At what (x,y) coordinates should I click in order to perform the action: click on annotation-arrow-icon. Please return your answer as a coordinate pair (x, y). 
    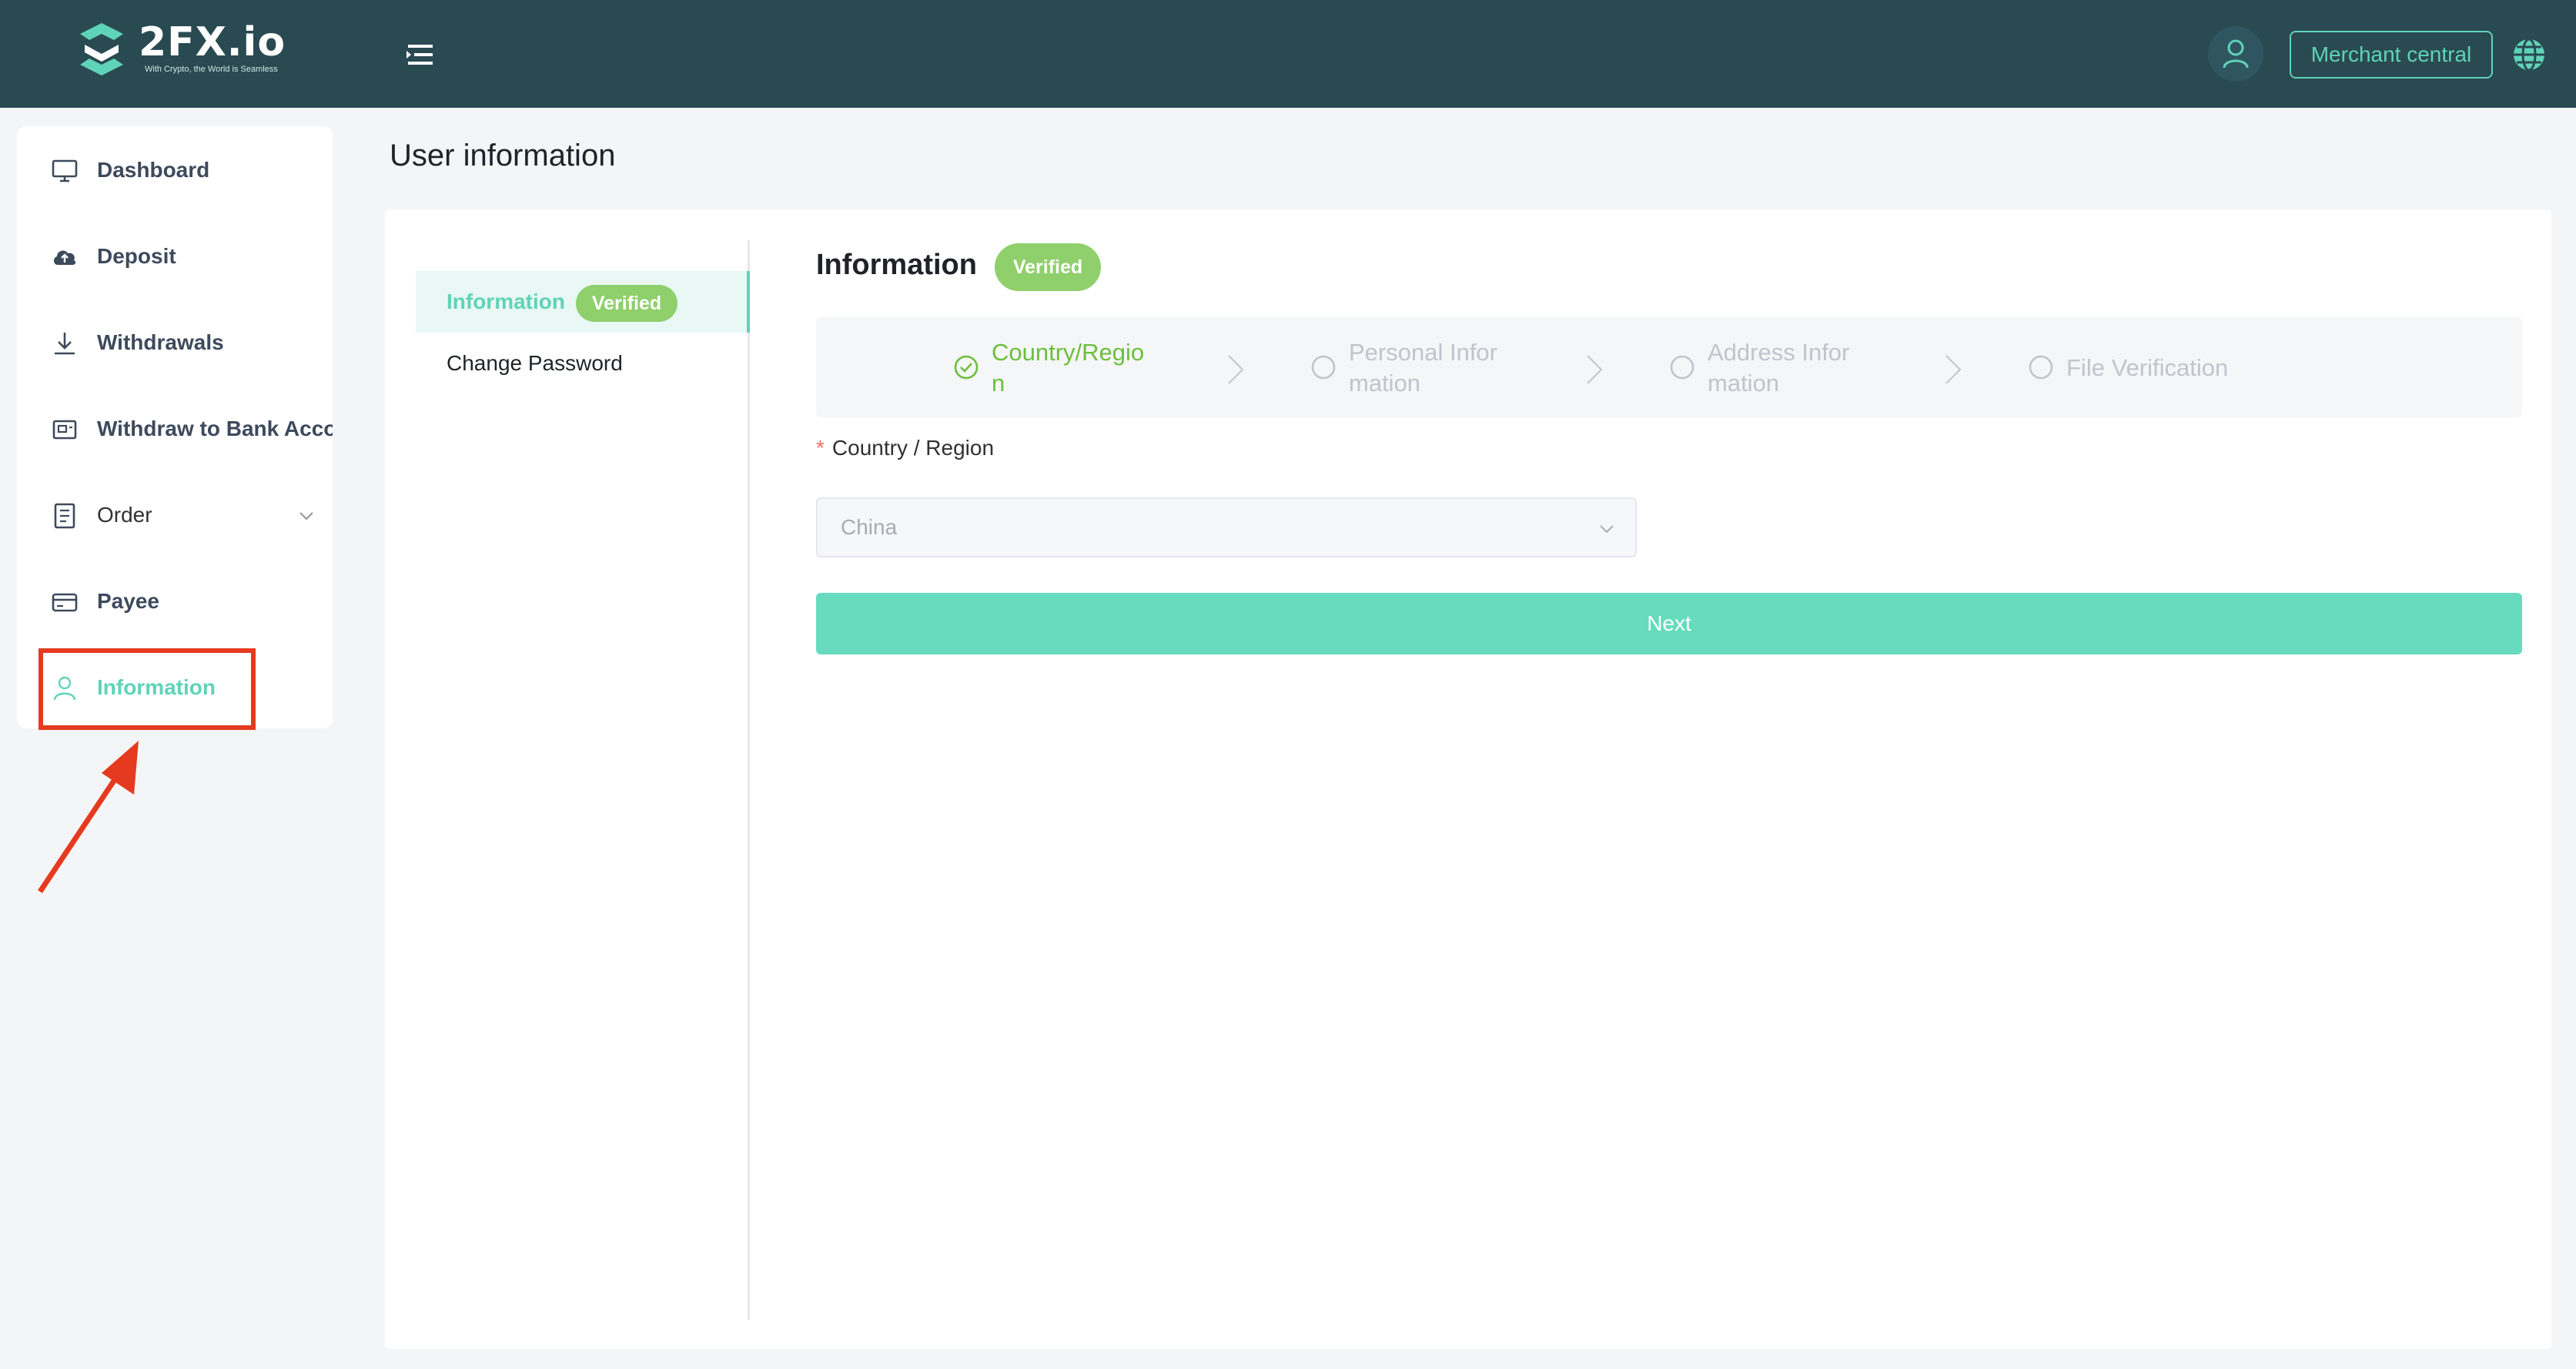
    Looking at the image, I should click on (88, 817).